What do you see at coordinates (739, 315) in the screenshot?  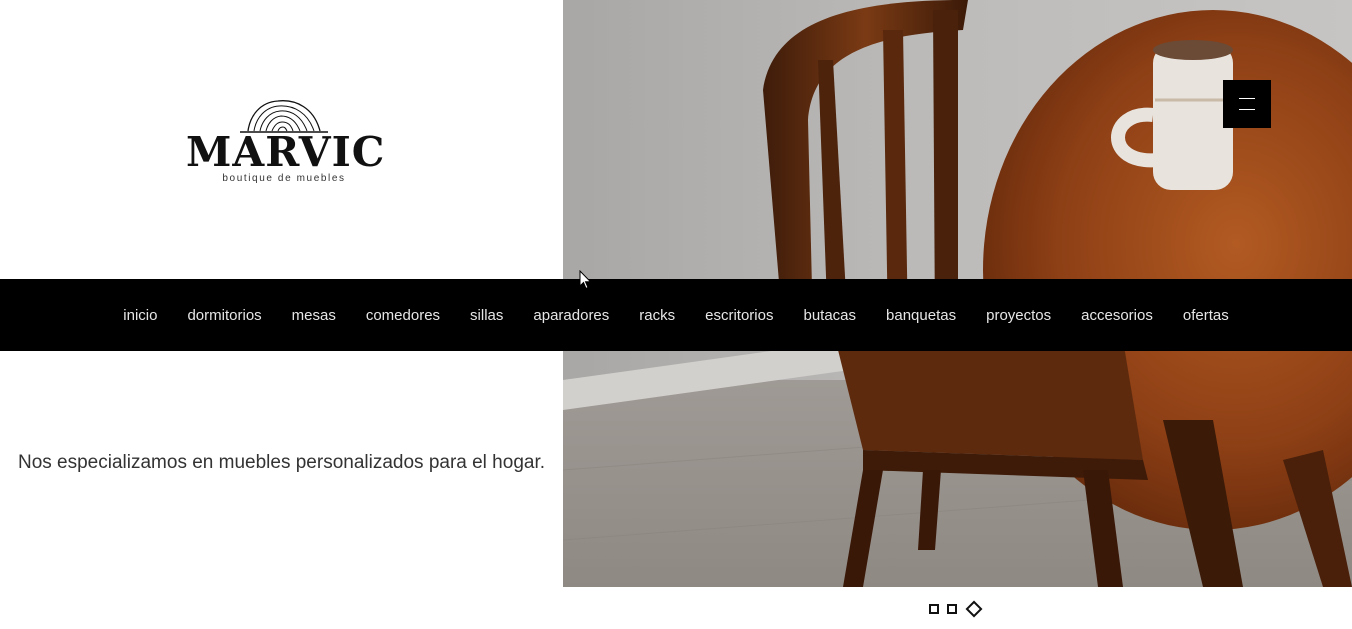 I see `nav-item-escritorios: escritorios` at bounding box center [739, 315].